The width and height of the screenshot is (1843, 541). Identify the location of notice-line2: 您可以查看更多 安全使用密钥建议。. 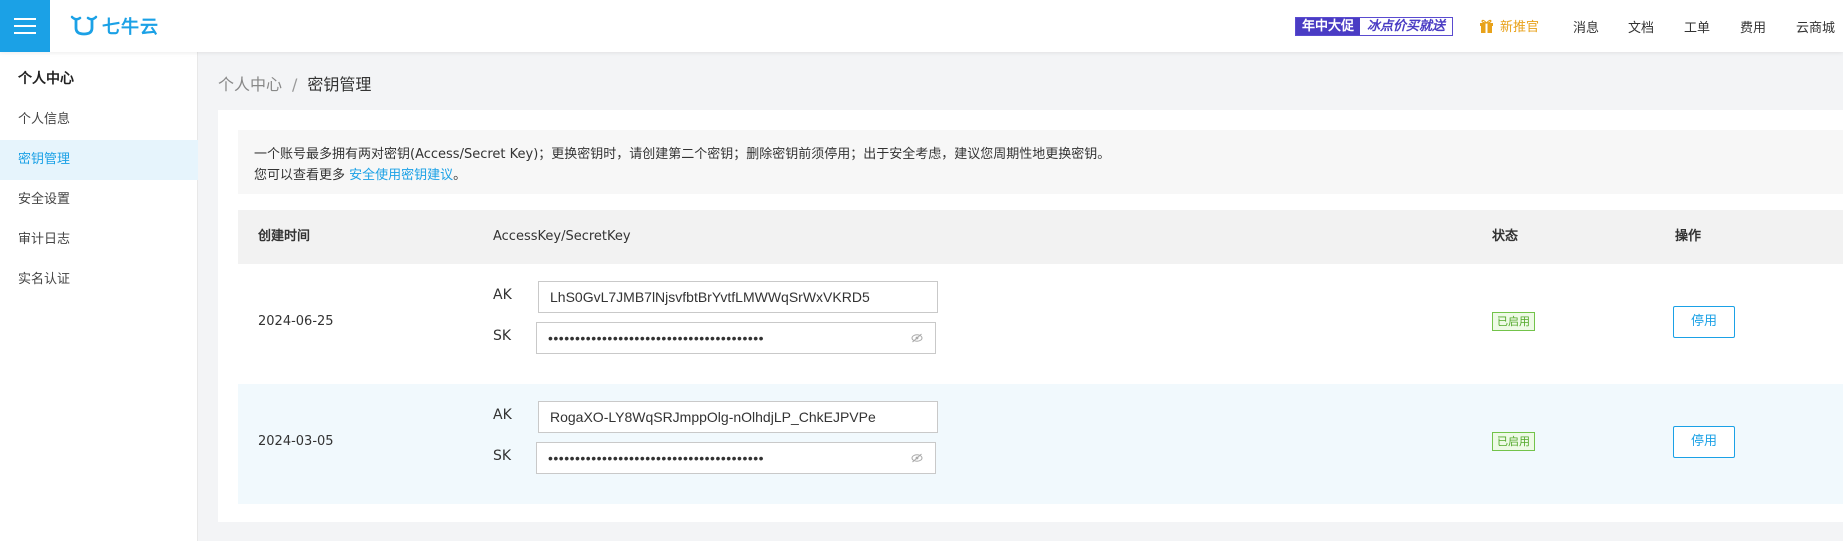
(1040, 175).